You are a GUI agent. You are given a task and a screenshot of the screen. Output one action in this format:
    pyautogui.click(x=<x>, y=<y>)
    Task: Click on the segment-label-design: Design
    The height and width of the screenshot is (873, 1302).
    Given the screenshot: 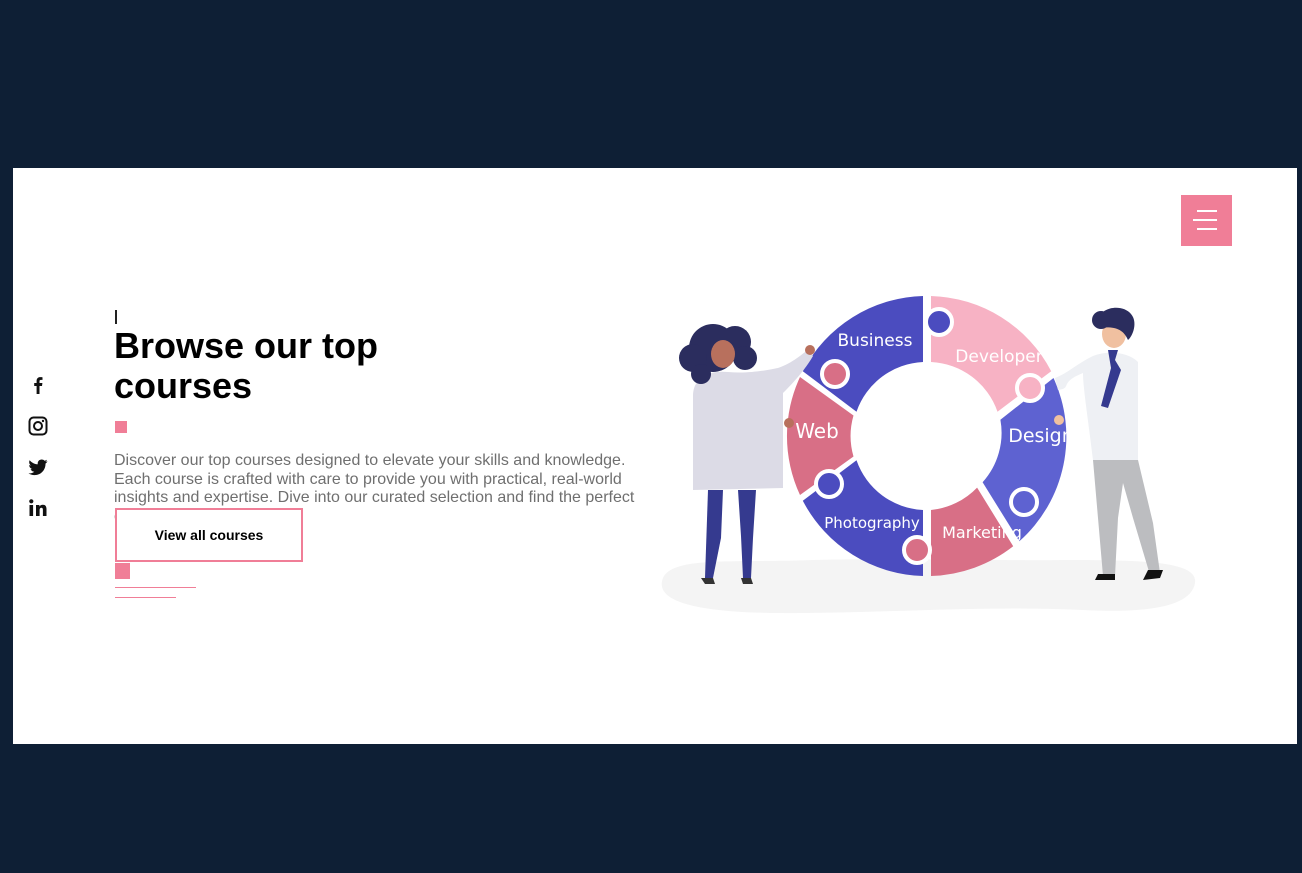 What is the action you would take?
    pyautogui.click(x=1041, y=436)
    